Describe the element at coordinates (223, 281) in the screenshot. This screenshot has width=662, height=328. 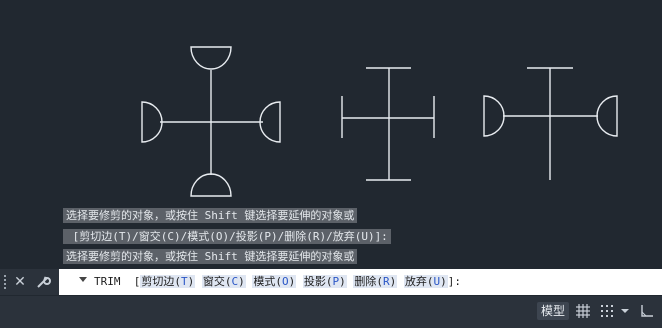
I see `option-crossing: 窗交(C)` at that location.